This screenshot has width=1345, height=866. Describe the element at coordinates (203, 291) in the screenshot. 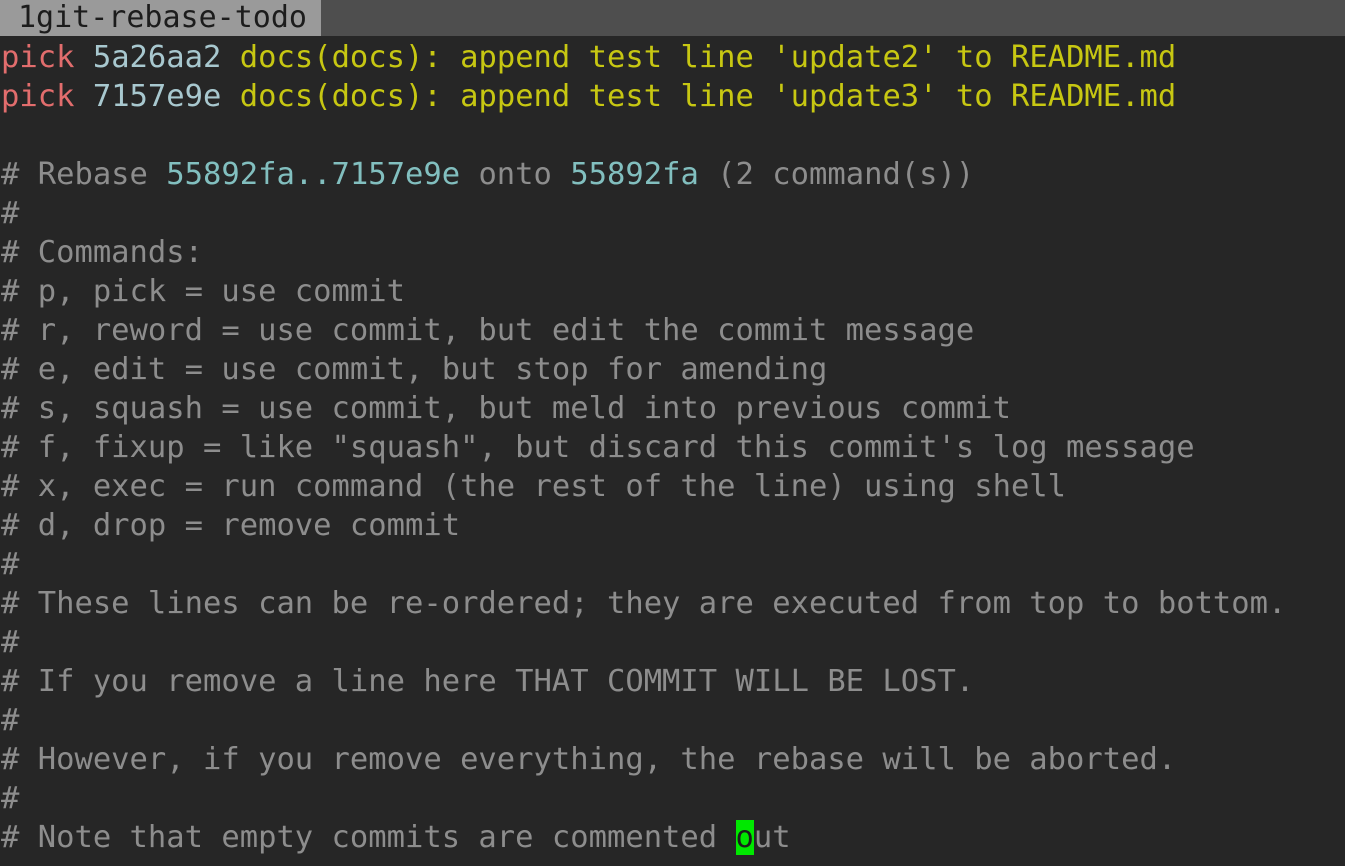

I see `comment-line: # p, pick = use commit` at that location.